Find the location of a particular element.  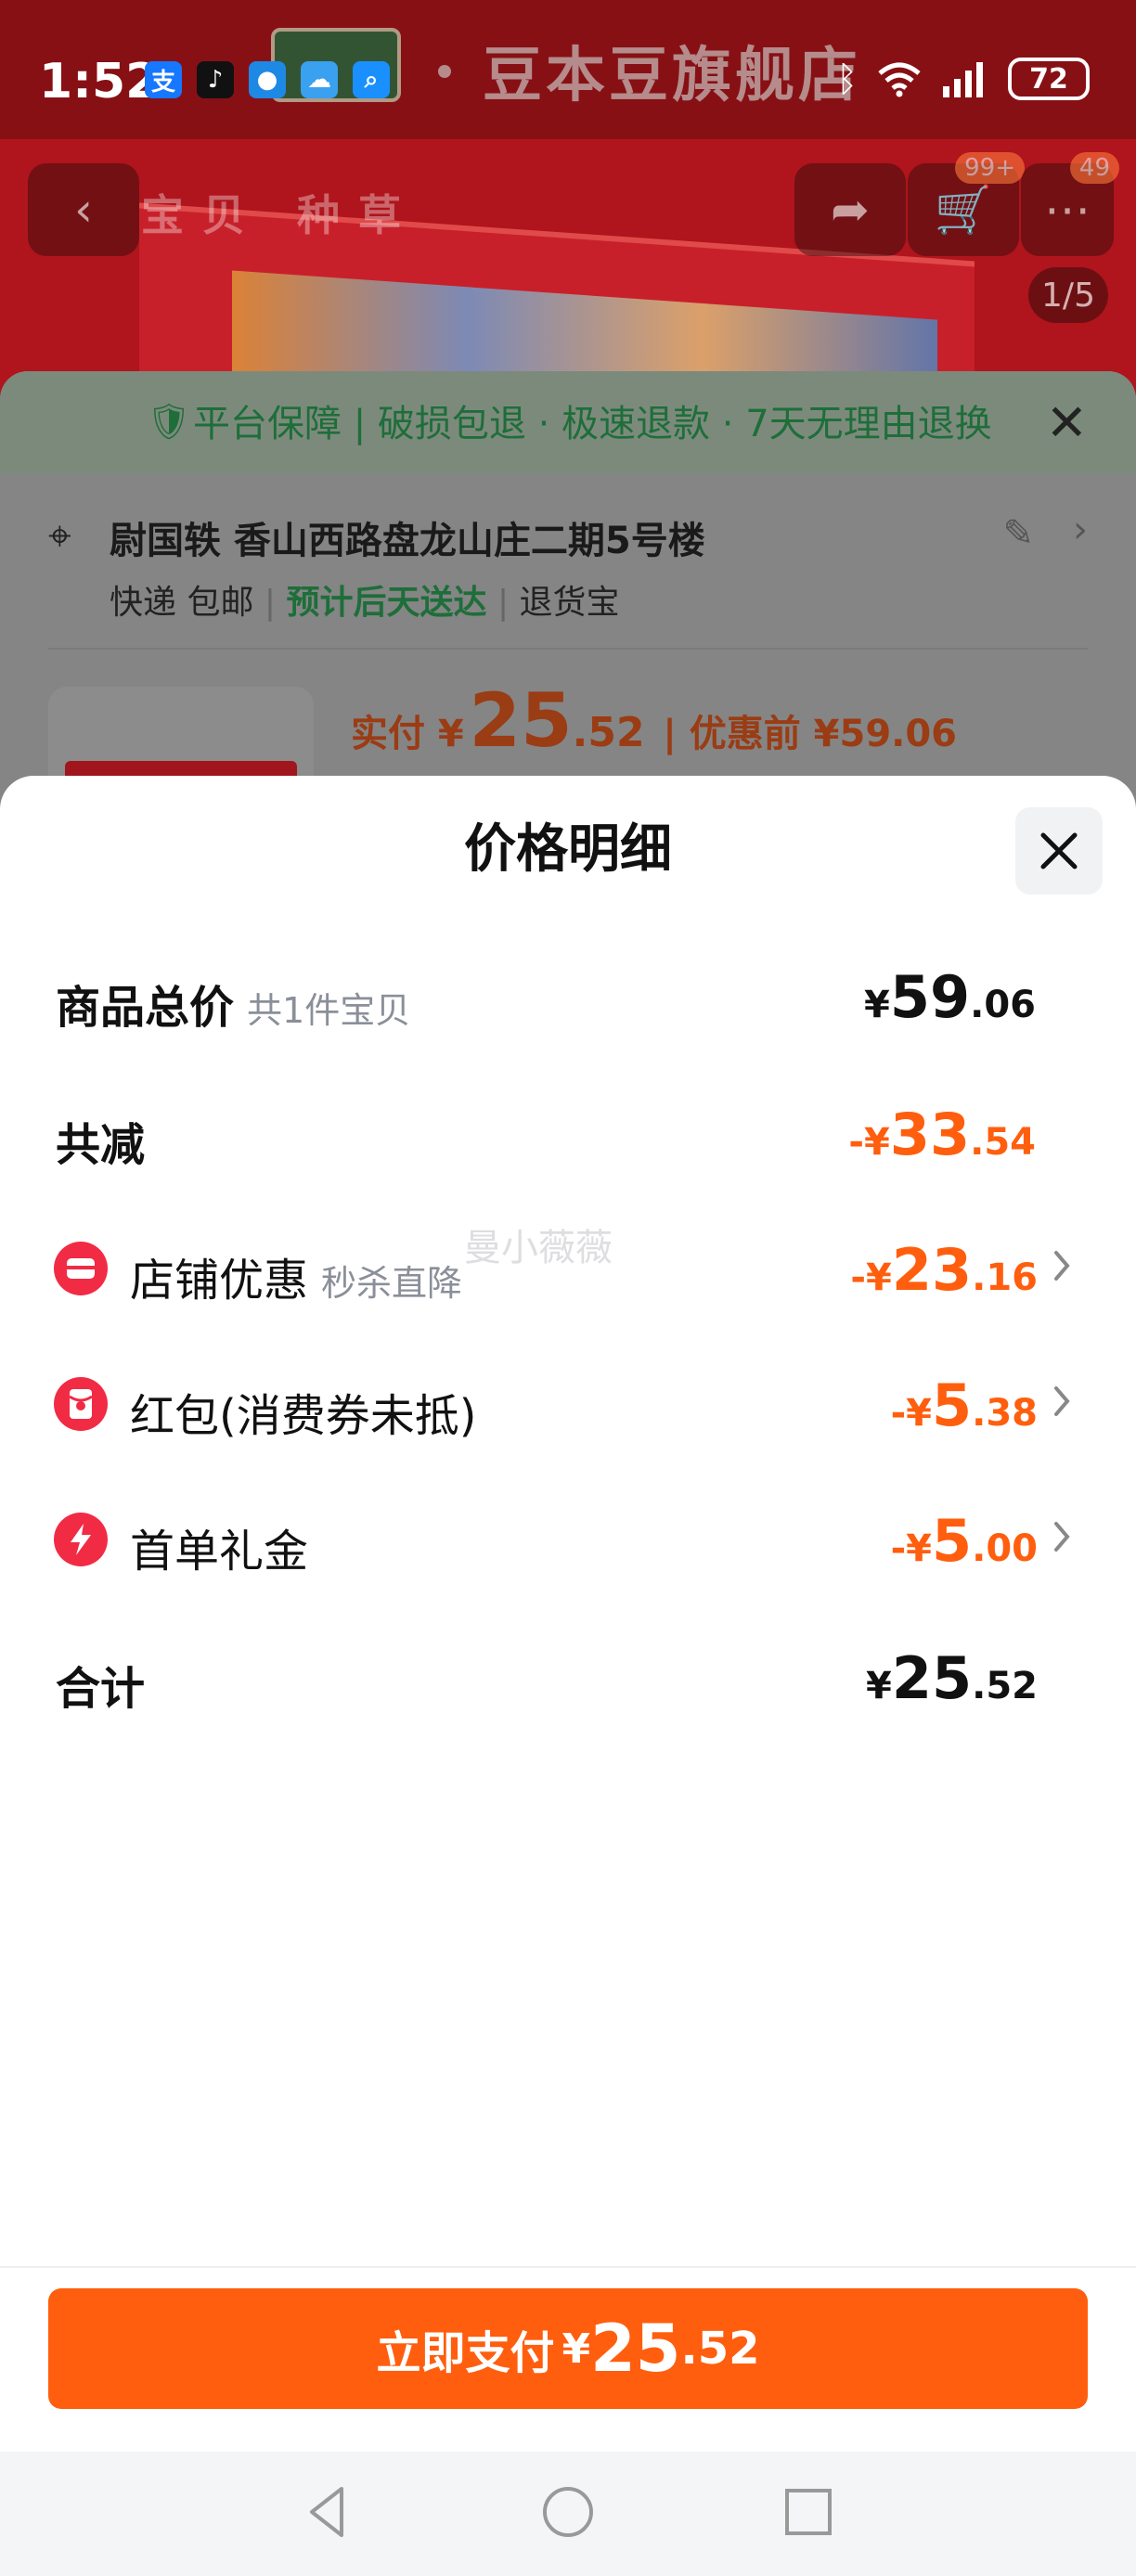

status-app-icons: 支 ♪ ● ☁ ⌕ is located at coordinates (267, 79).